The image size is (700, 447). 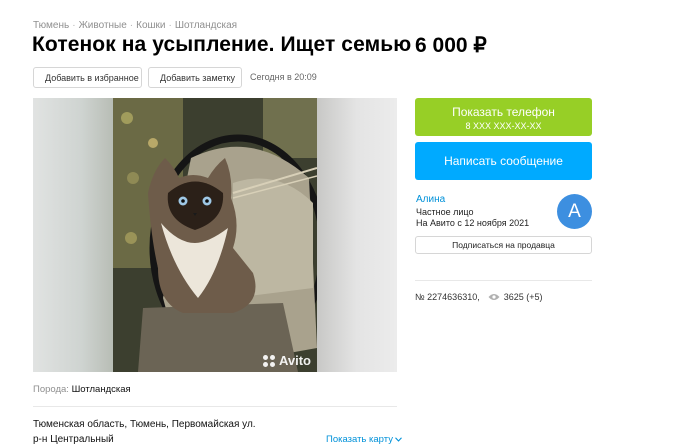 What do you see at coordinates (503, 161) in the screenshot?
I see `write-message-button: Написать сообщение` at bounding box center [503, 161].